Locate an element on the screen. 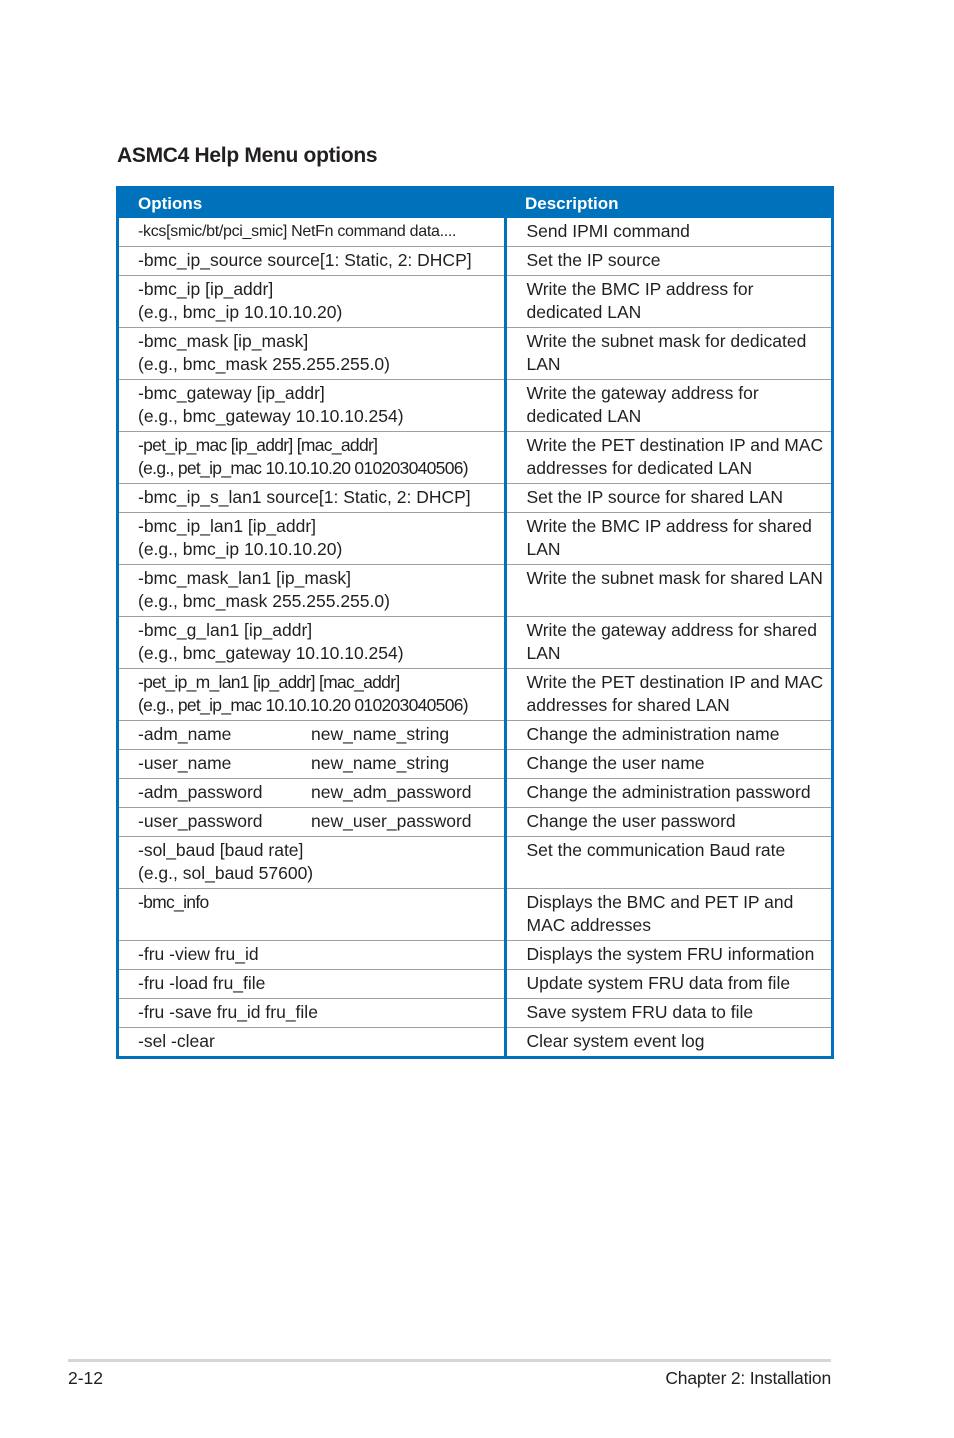 The width and height of the screenshot is (954, 1438). description-cell: Set the IP source is located at coordinates (667, 261).